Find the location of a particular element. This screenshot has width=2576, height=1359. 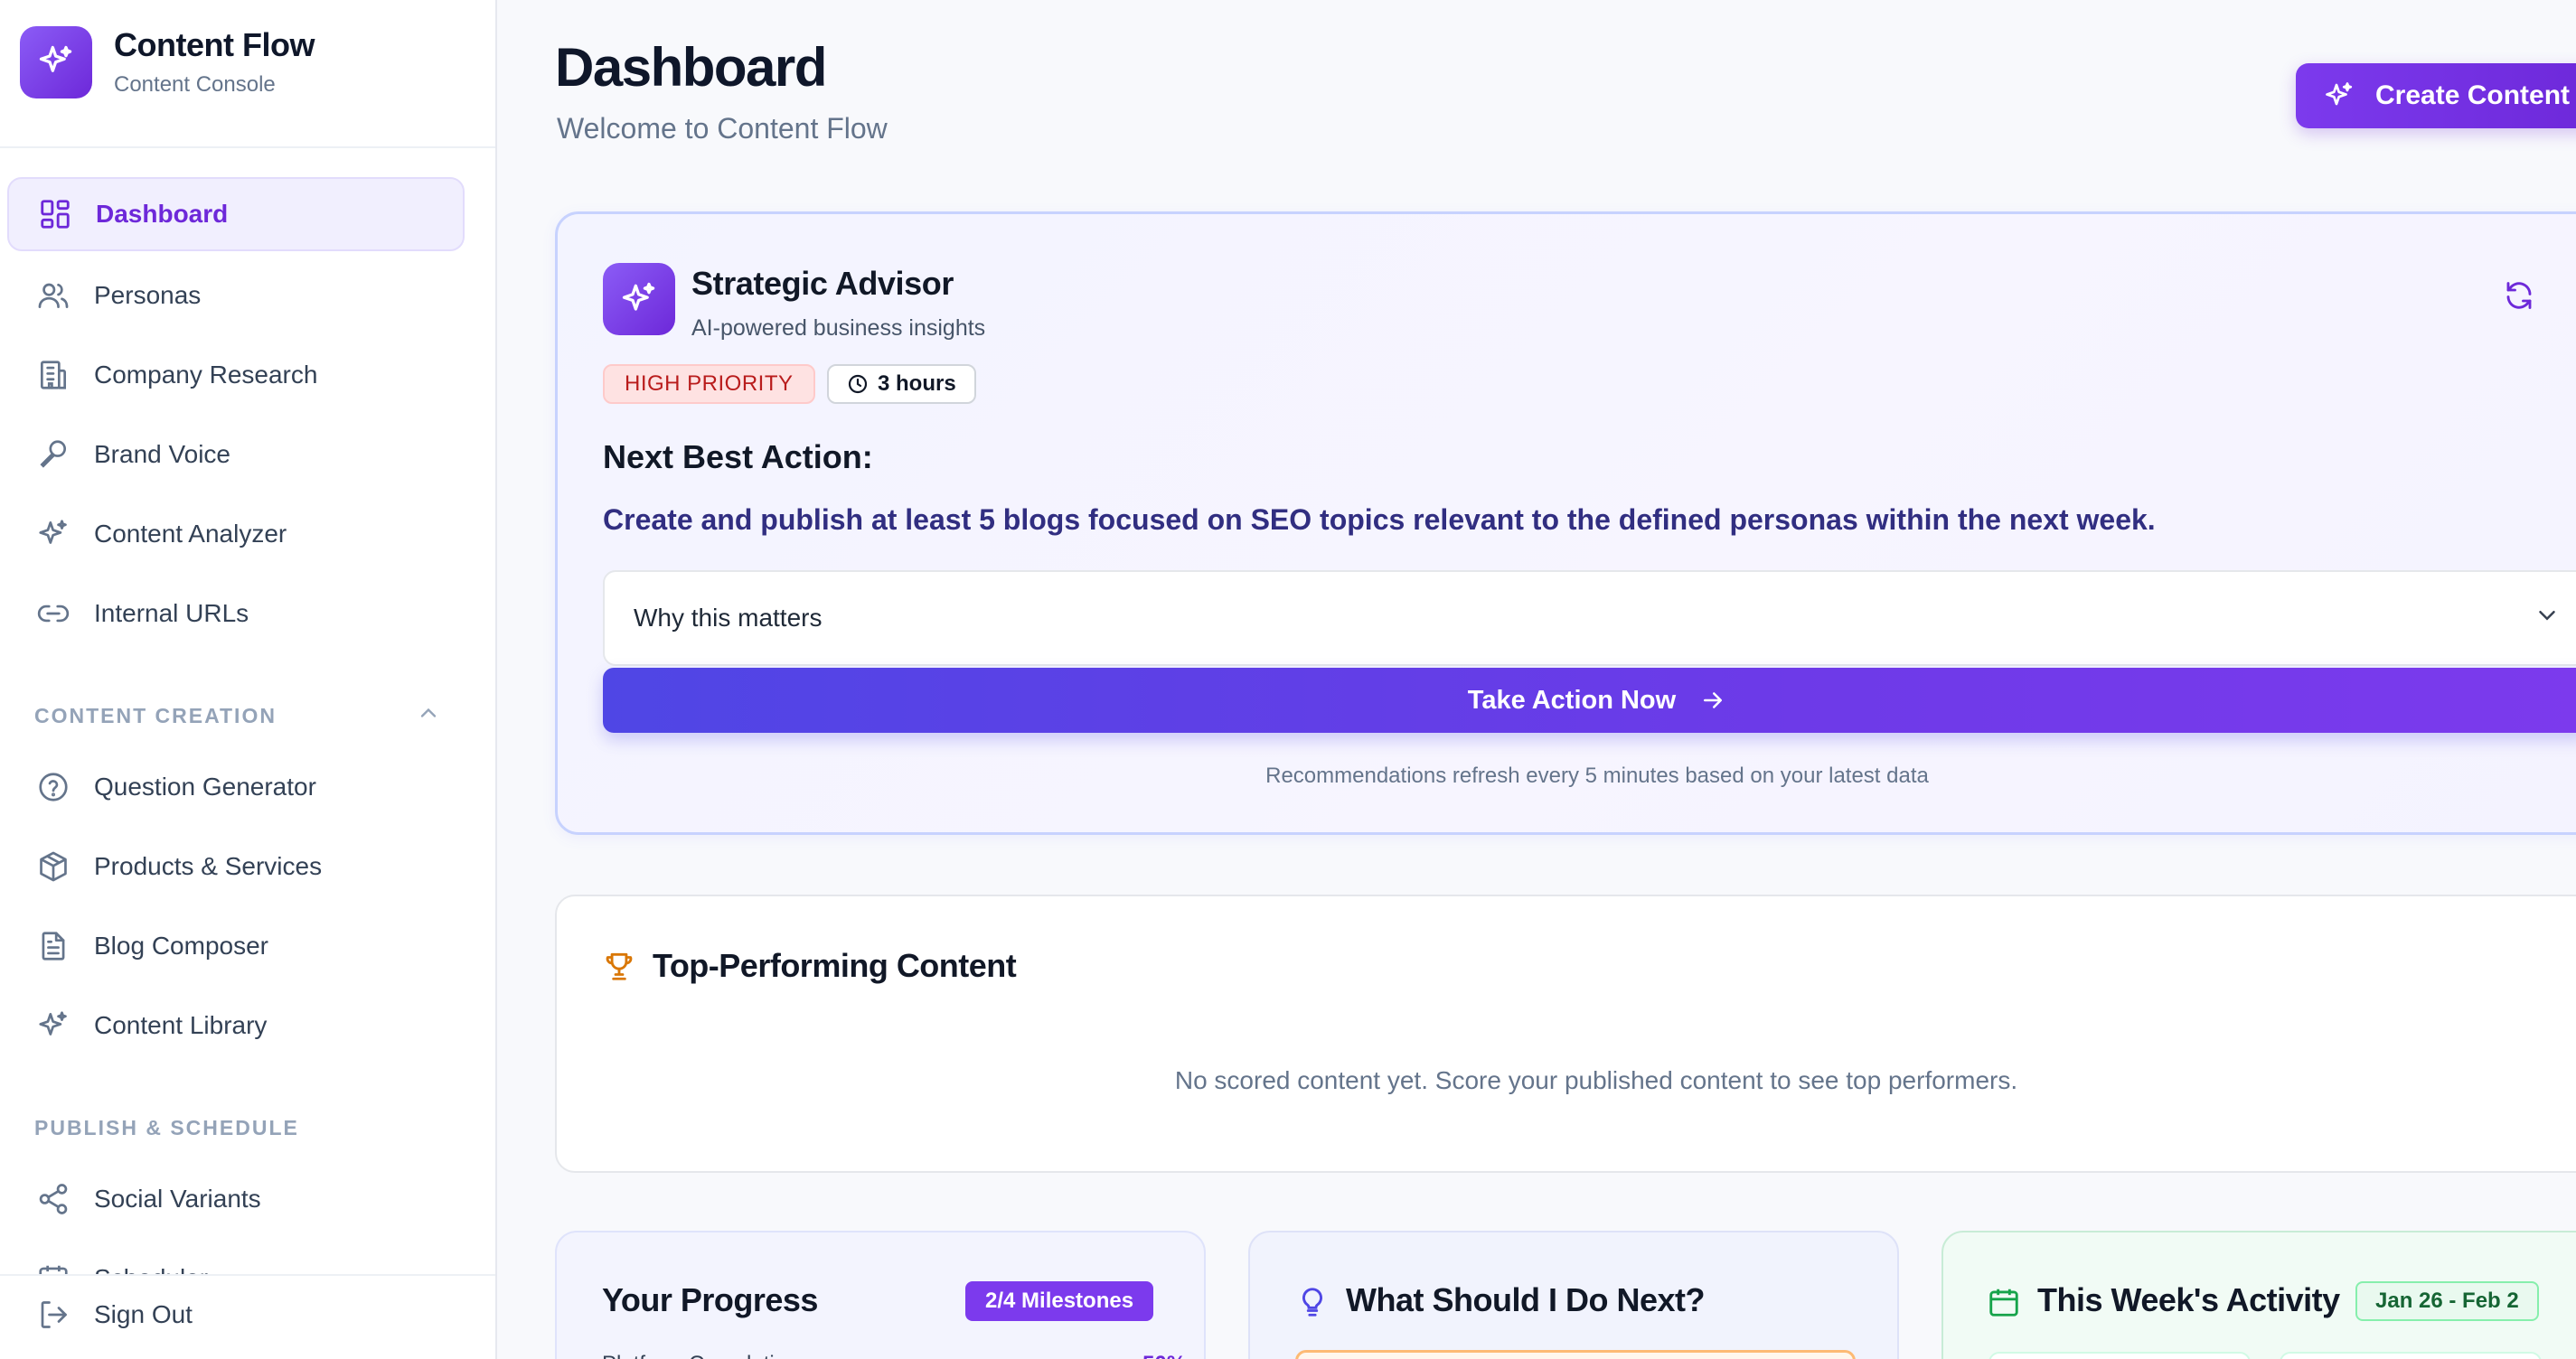

create-content-button: Create Content is located at coordinates (2436, 96).